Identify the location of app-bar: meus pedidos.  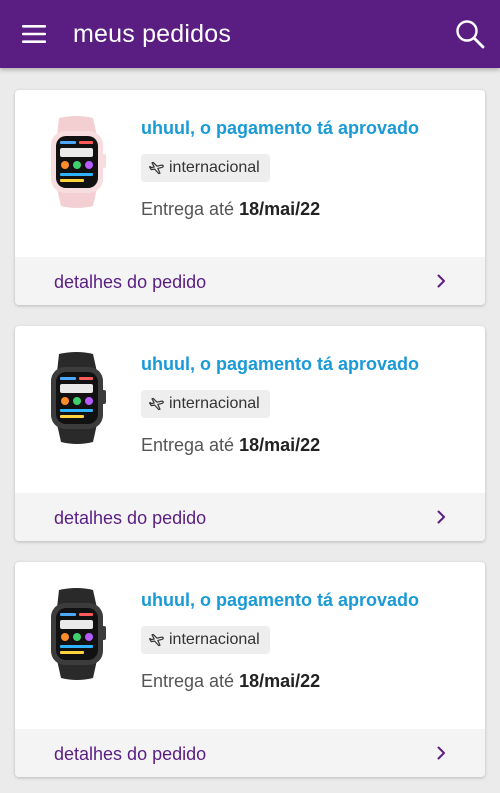
(250, 34).